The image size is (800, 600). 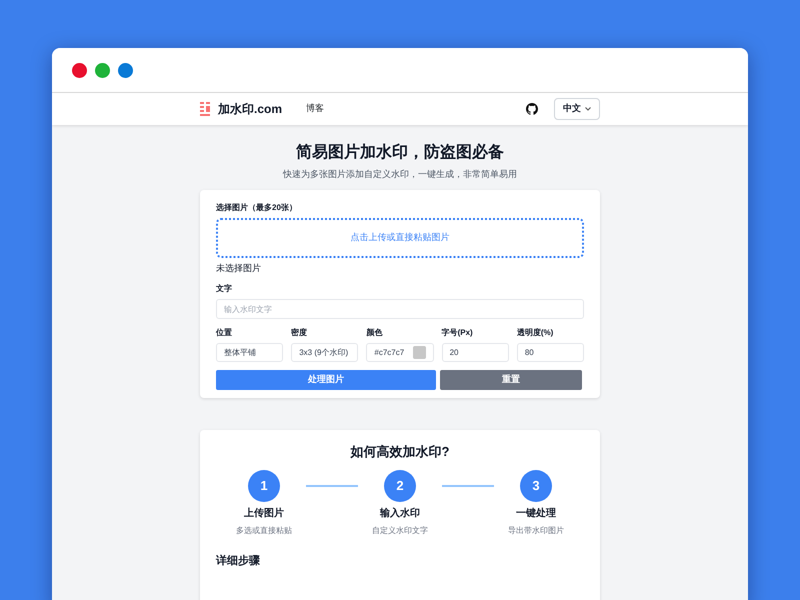 I want to click on field-label: 文字, so click(x=224, y=289).